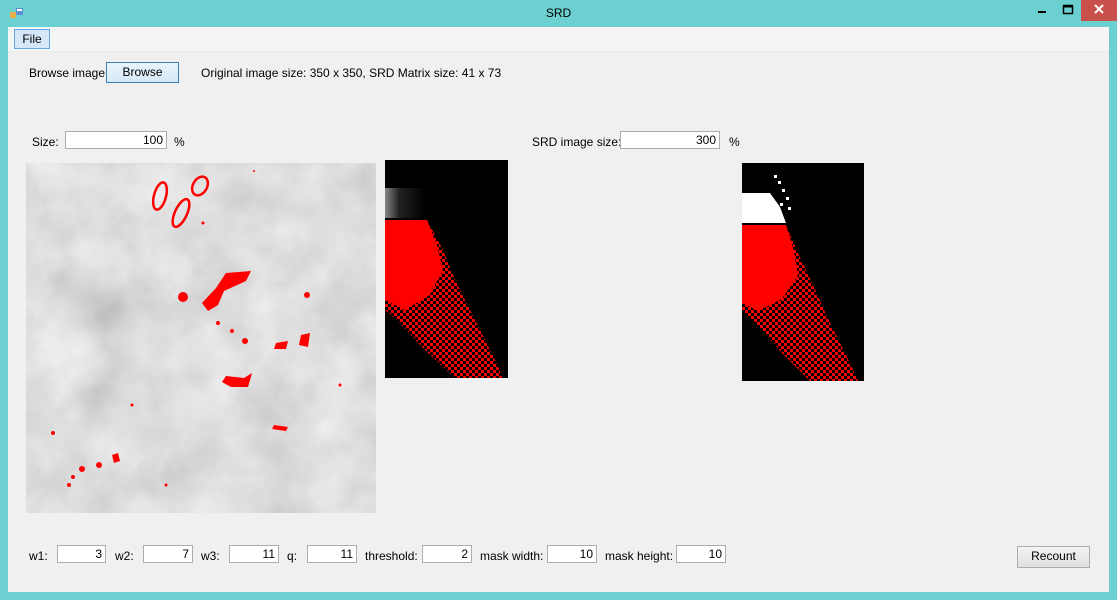  What do you see at coordinates (81, 554) in the screenshot?
I see `w1-input: 3` at bounding box center [81, 554].